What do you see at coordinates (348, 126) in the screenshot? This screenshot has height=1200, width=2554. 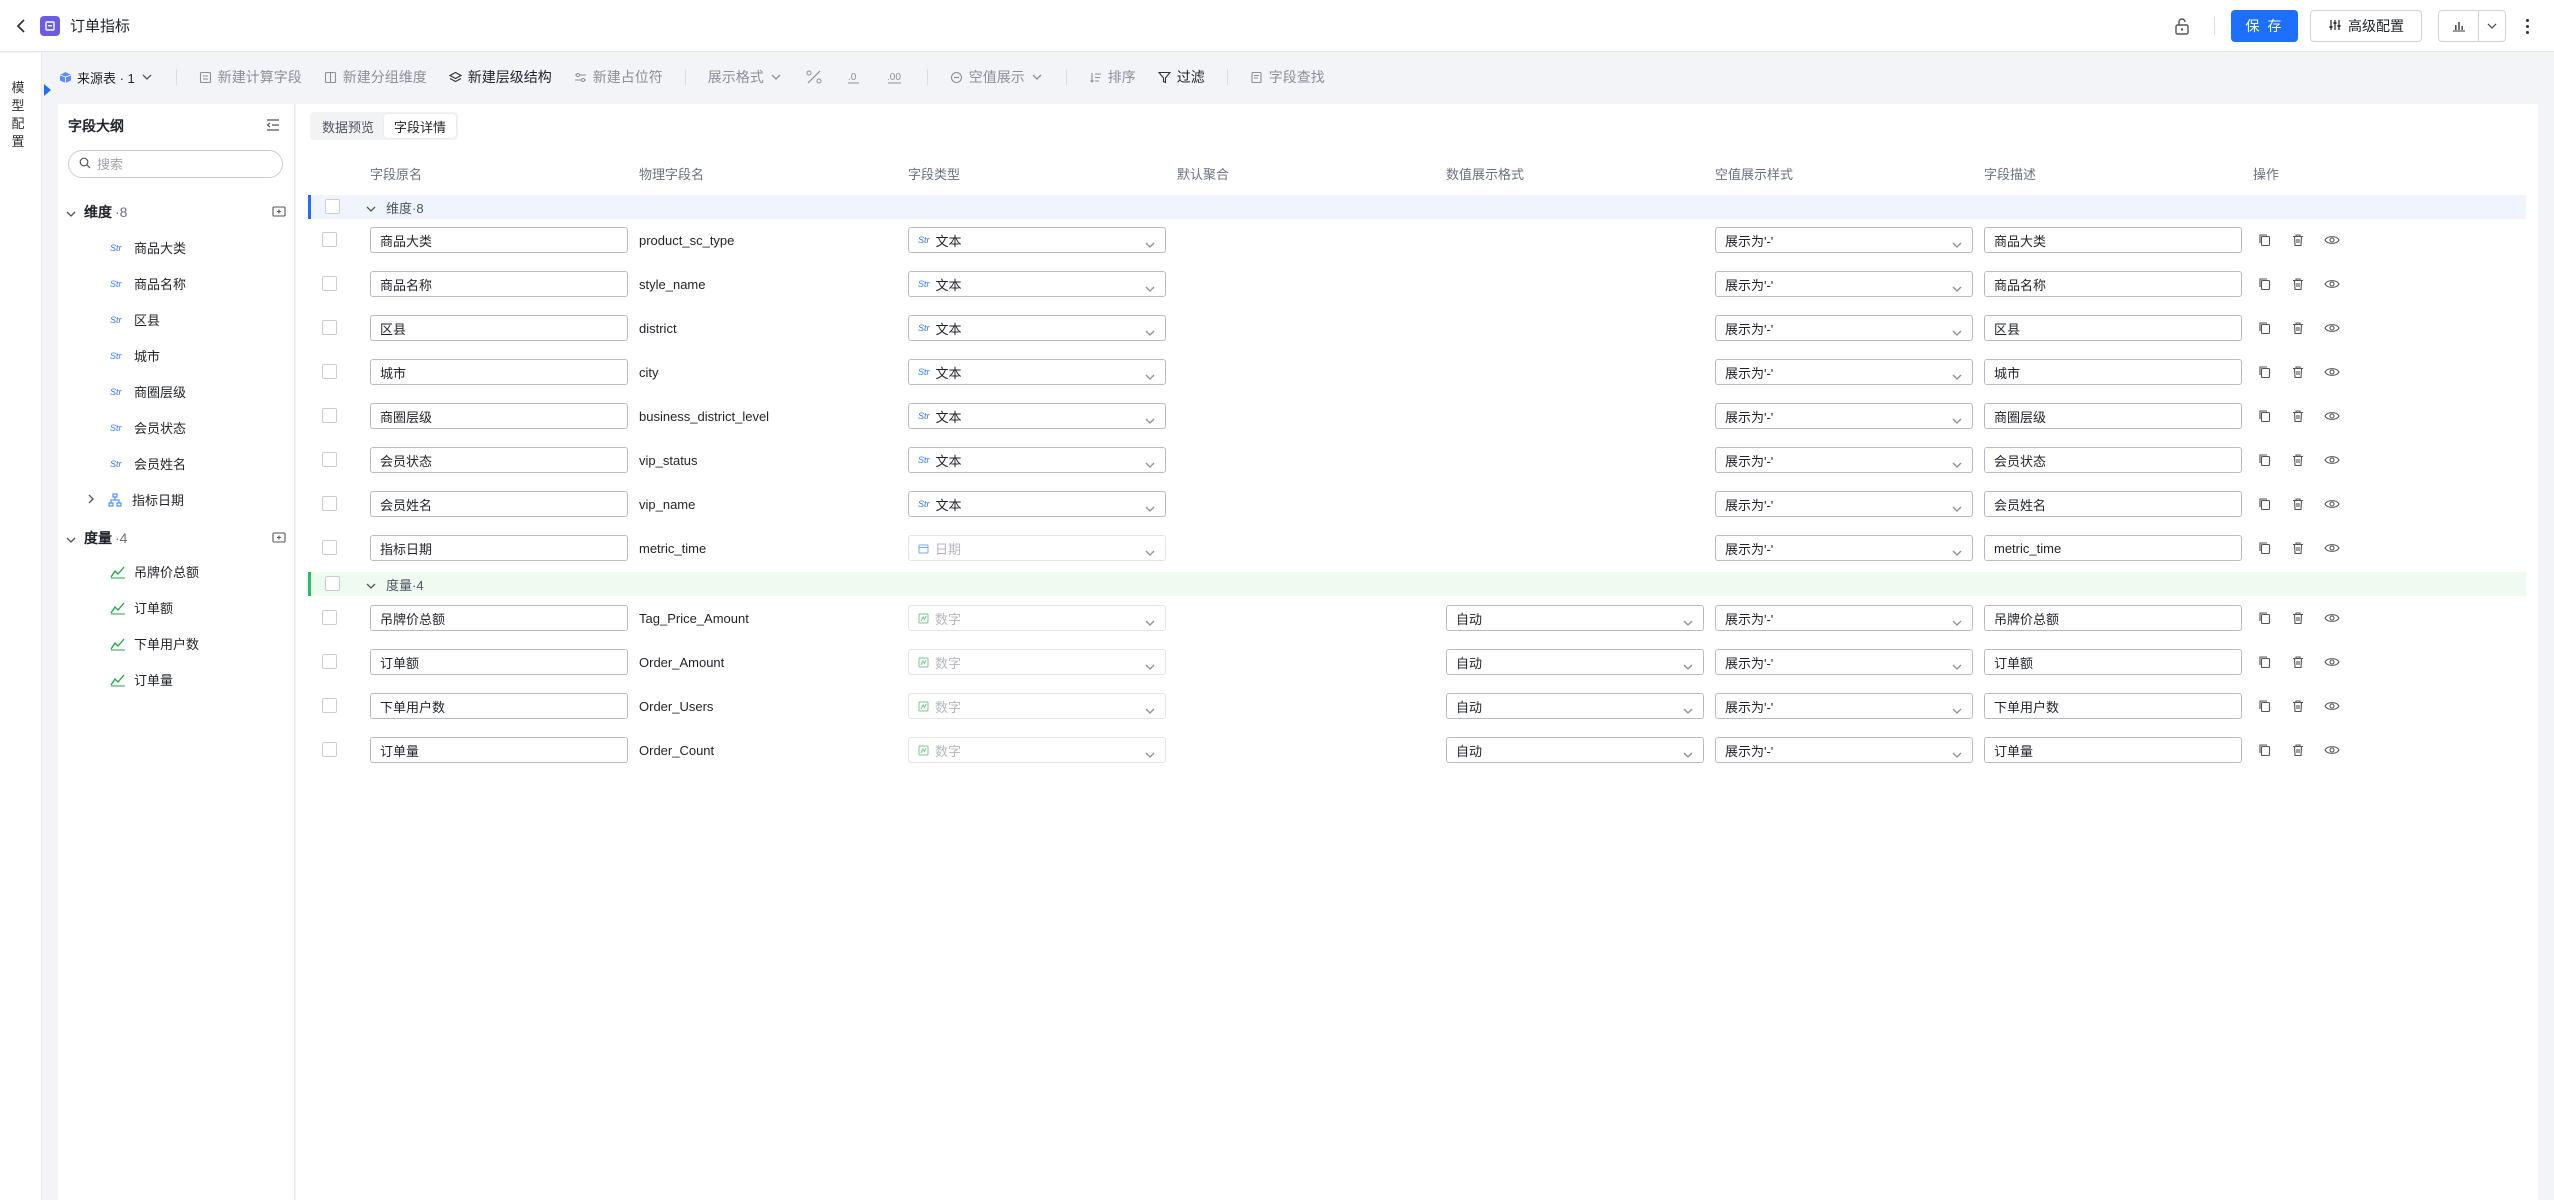 I see `tab-data-preview: 数据预览` at bounding box center [348, 126].